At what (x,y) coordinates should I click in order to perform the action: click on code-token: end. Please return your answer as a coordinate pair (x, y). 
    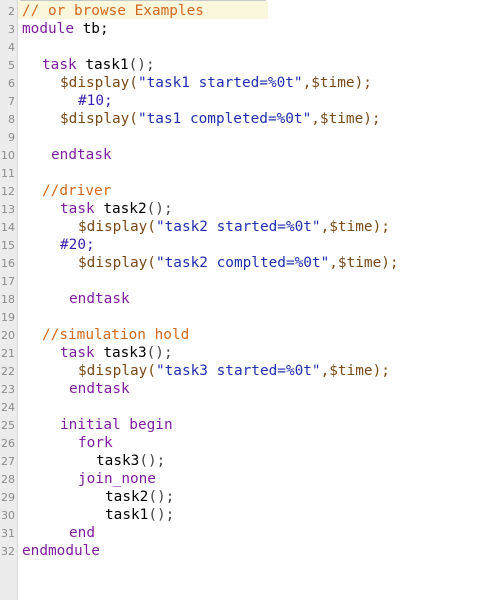
    Looking at the image, I should click on (82, 533).